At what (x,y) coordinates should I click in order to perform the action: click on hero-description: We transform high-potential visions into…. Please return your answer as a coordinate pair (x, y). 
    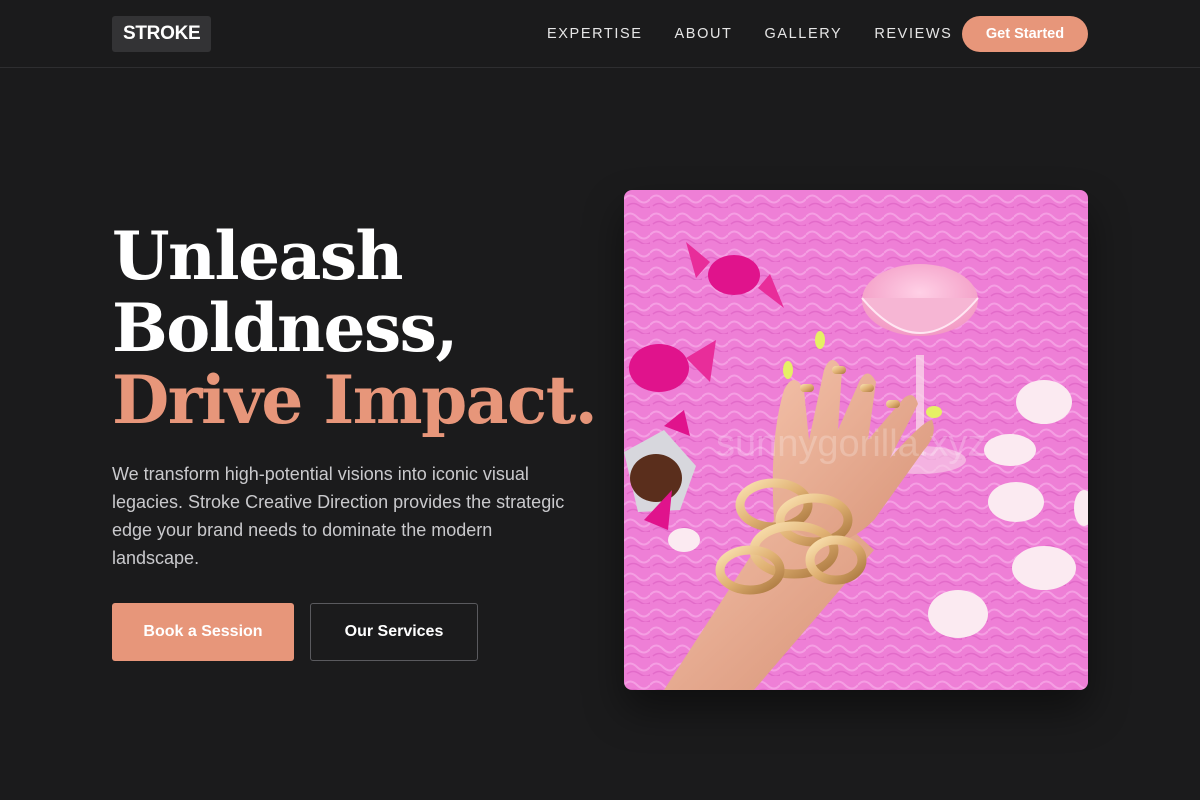
    Looking at the image, I should click on (338, 516).